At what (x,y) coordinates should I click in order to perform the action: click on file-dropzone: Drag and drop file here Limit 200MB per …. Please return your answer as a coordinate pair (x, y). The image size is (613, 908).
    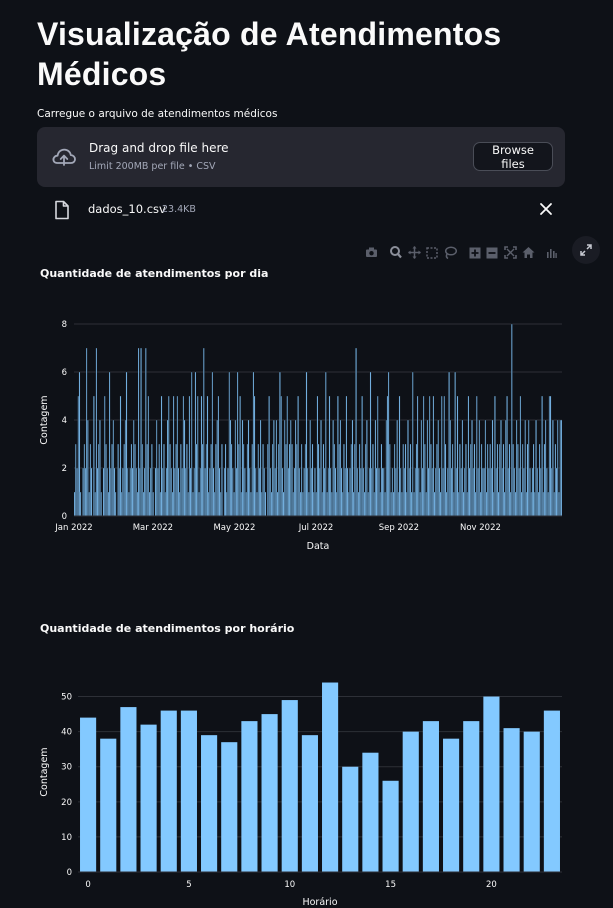
    Looking at the image, I should click on (301, 157).